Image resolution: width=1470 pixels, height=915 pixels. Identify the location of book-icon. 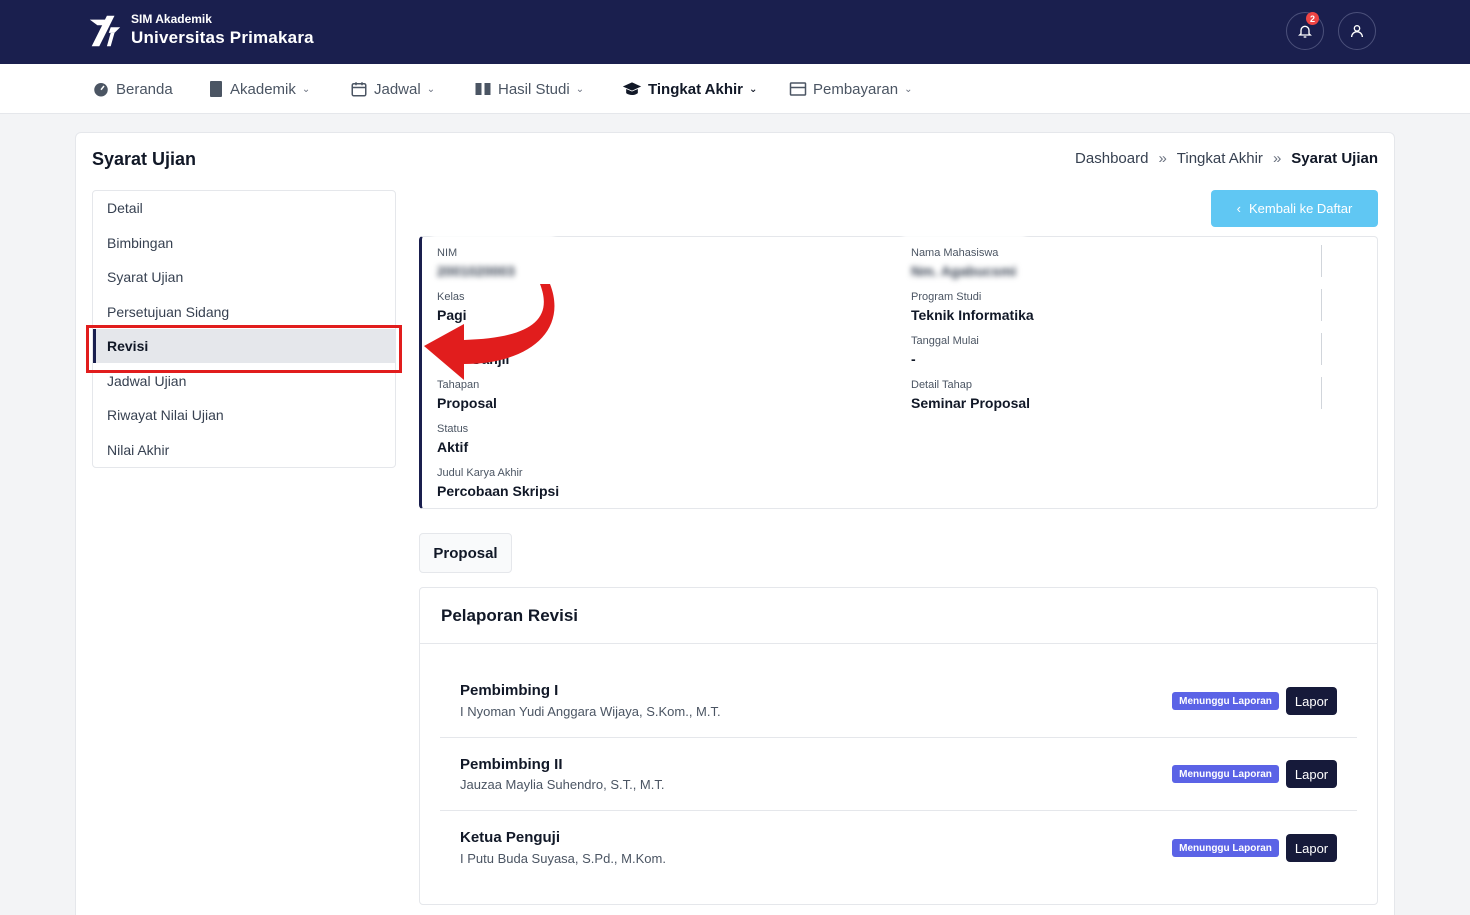
(216, 89).